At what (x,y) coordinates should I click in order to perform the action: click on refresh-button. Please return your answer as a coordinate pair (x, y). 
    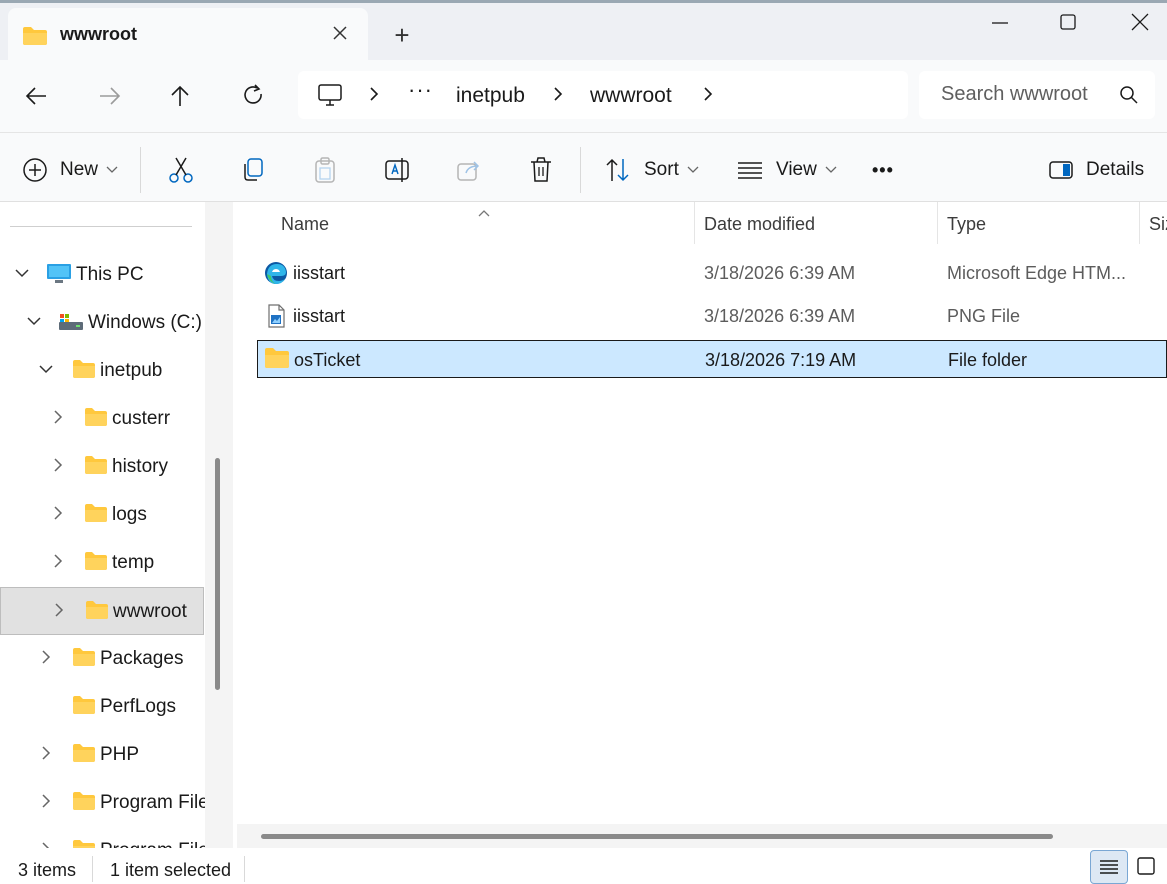
    Looking at the image, I should click on (253, 96).